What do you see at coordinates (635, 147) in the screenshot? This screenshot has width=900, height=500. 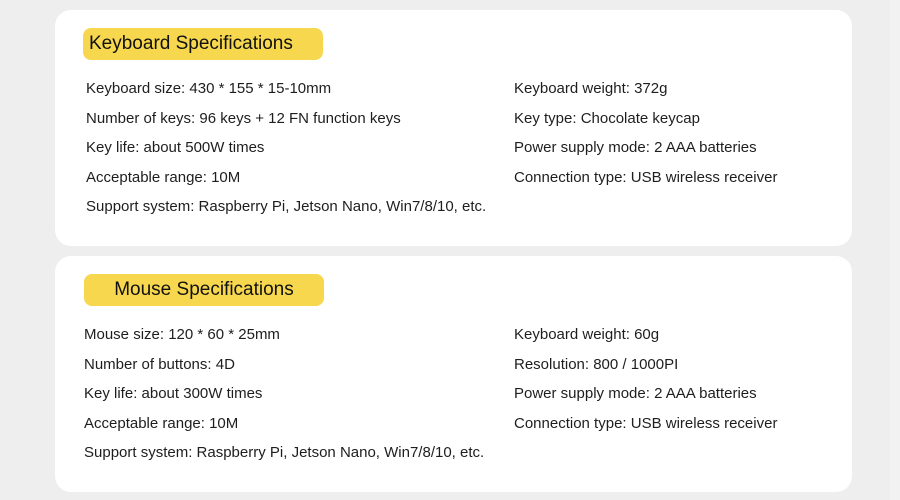 I see `keyboard-power-supply-spec: Power supply mode: 2 AAA batteries` at bounding box center [635, 147].